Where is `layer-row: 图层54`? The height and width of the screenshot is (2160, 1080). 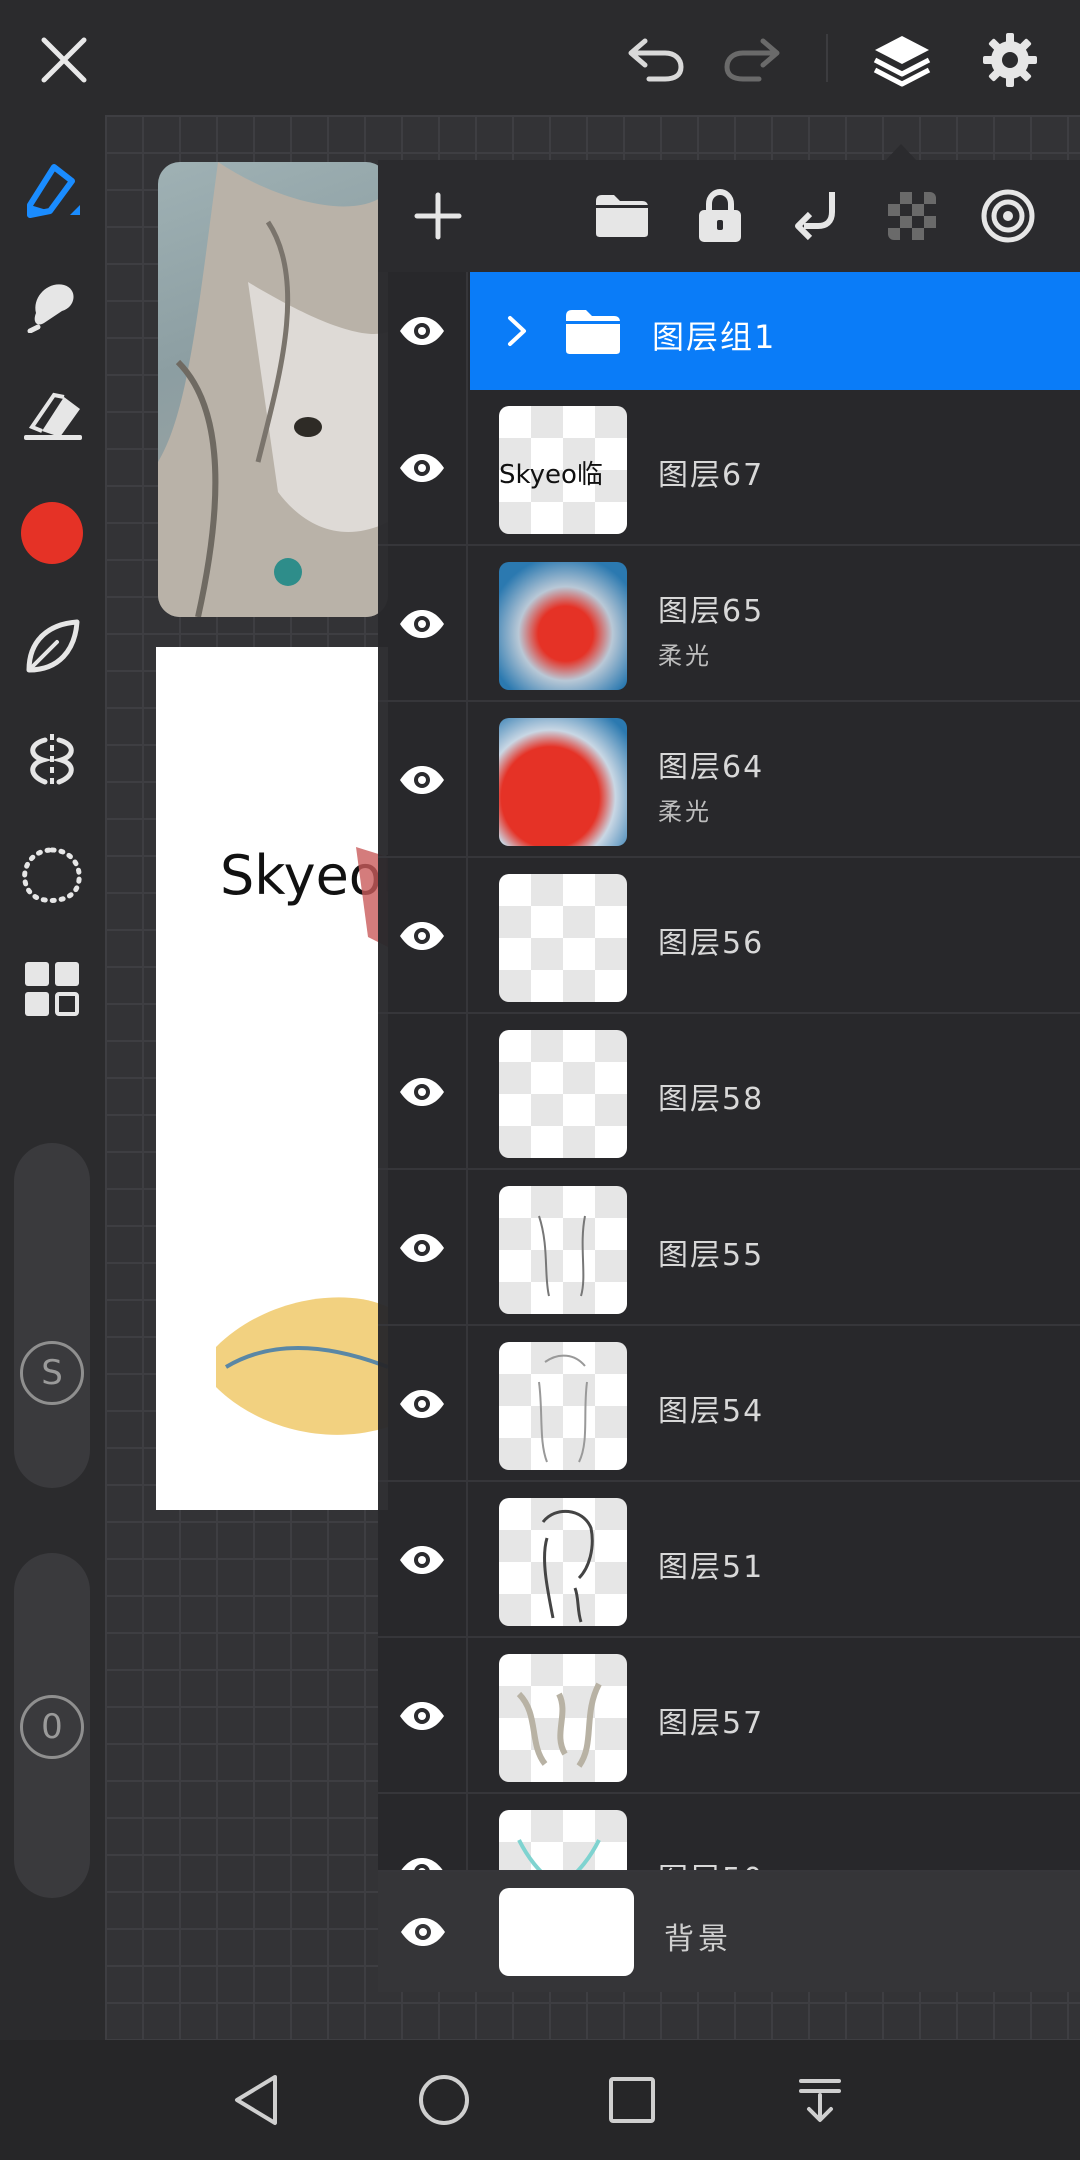
layer-row: 图层54 is located at coordinates (729, 1404).